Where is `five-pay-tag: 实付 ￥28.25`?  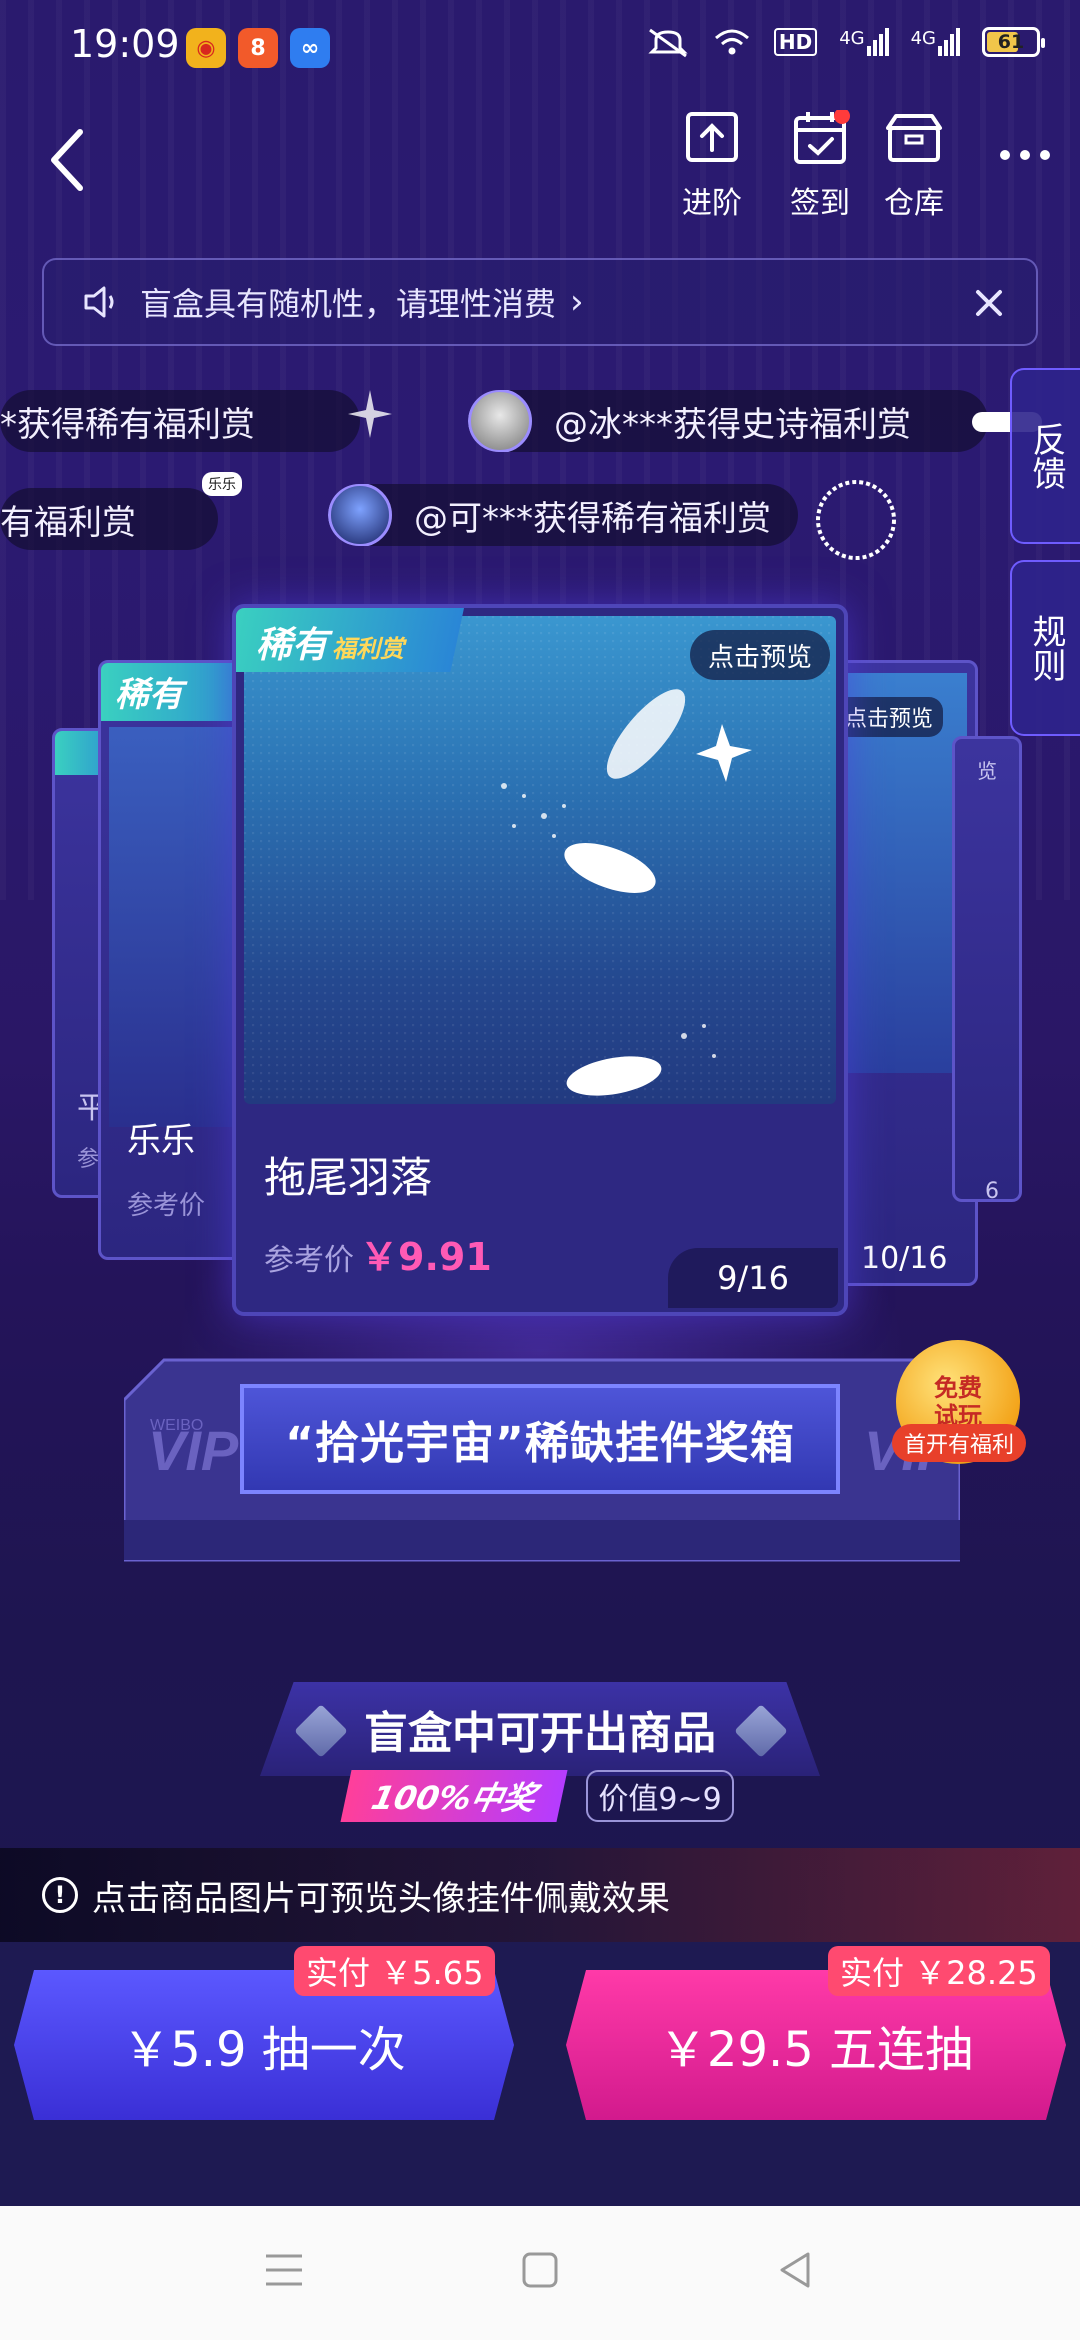
five-pay-tag: 实付 ￥28.25 is located at coordinates (939, 1971).